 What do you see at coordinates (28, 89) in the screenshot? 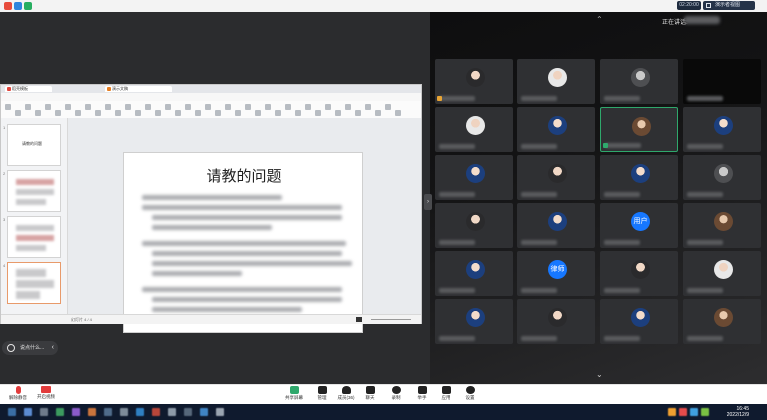
I see `doc-tab-templates: 稻壳模板` at bounding box center [28, 89].